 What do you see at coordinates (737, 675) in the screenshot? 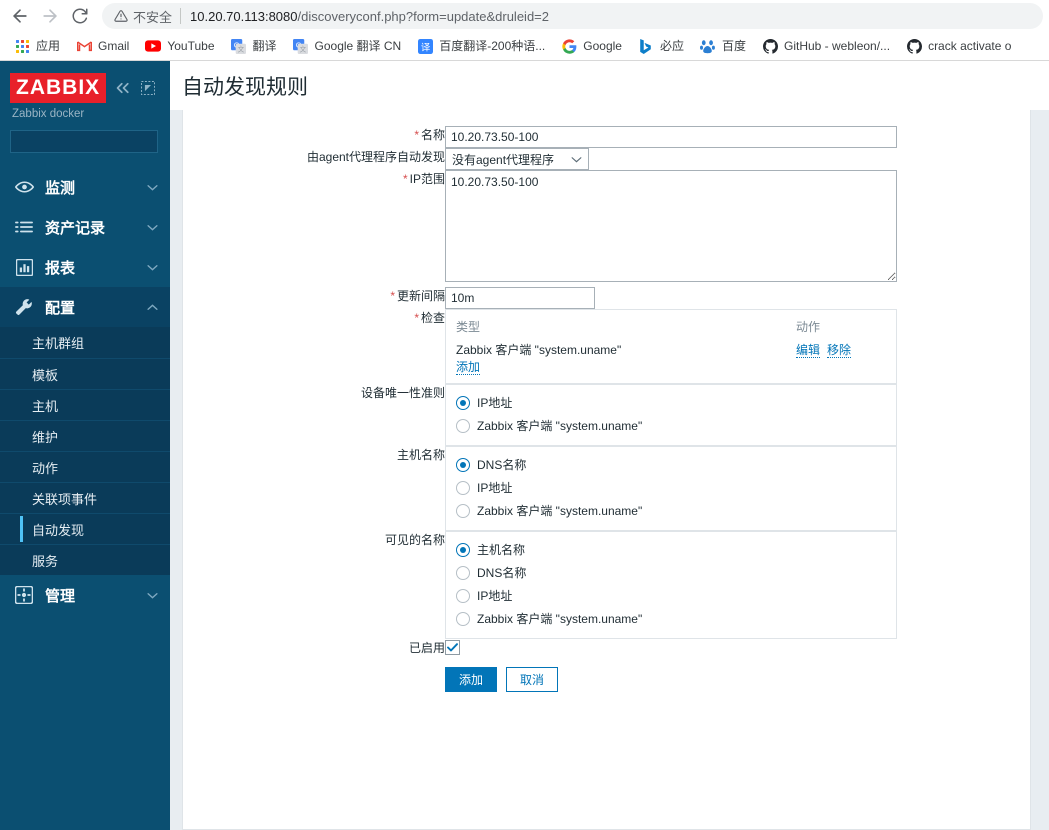
I see `buttons-cell: 添加 取消` at bounding box center [737, 675].